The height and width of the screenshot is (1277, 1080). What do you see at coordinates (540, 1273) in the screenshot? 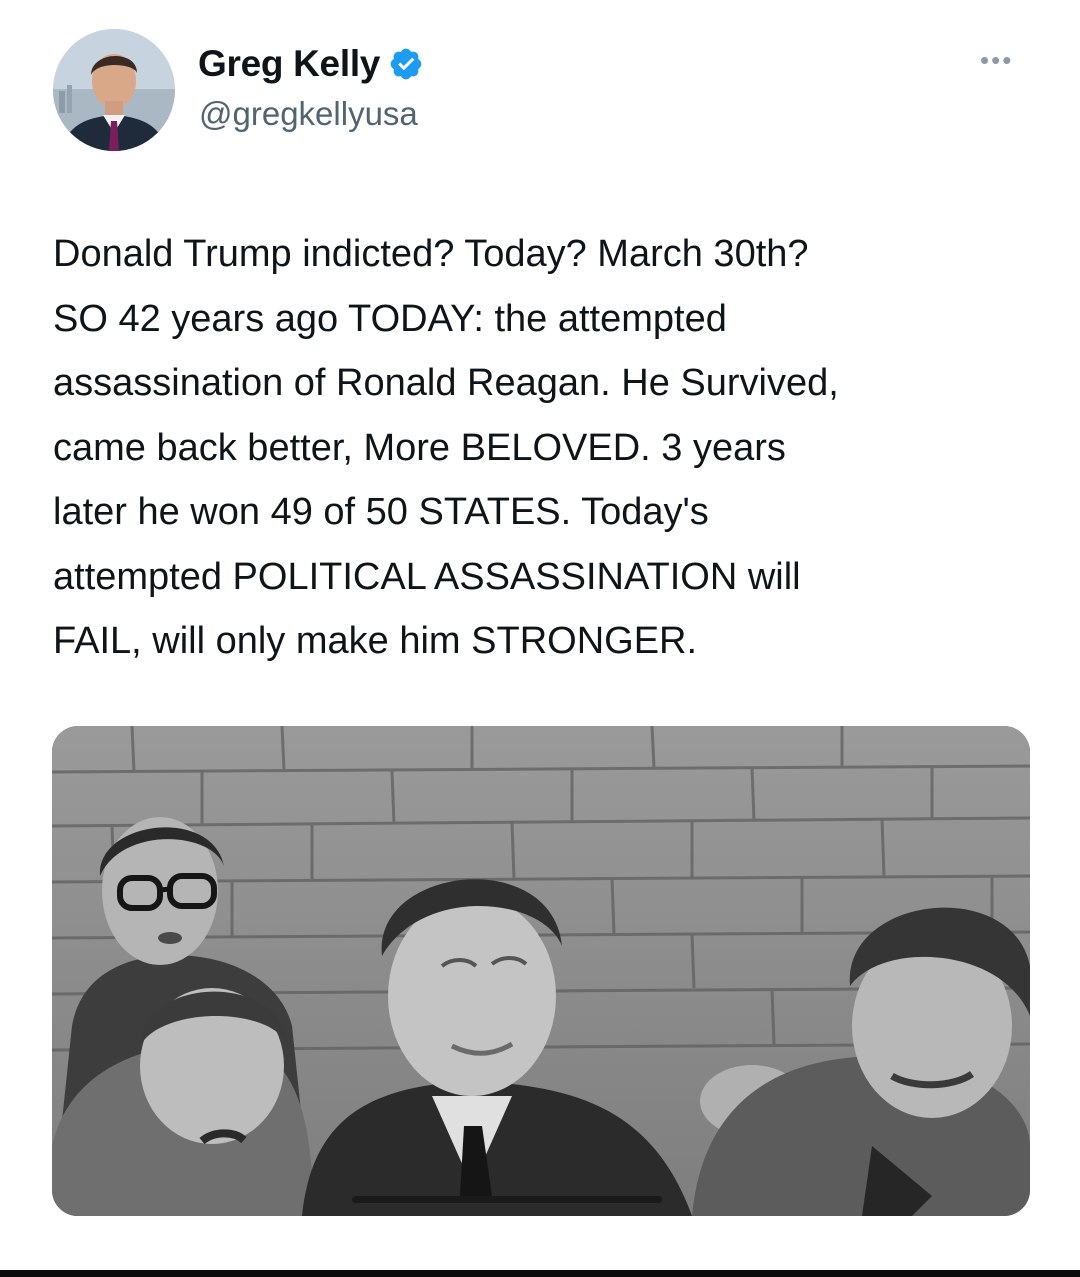
I see `bottom-divider` at bounding box center [540, 1273].